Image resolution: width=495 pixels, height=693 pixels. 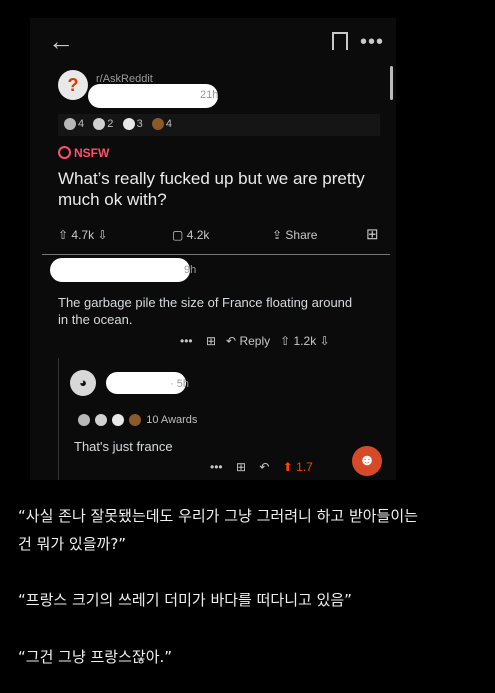 I want to click on reply-button: Reply, so click(x=254, y=341).